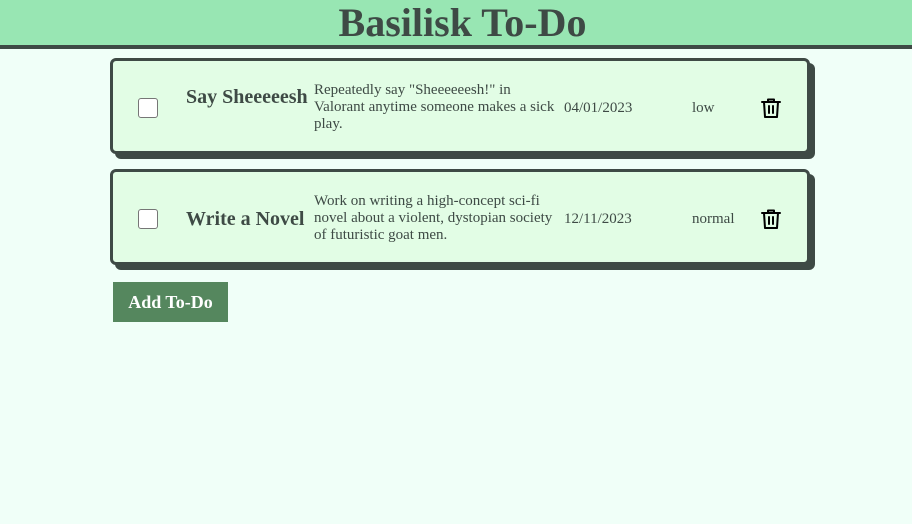  What do you see at coordinates (245, 219) in the screenshot?
I see `todo-title: Write a Novel` at bounding box center [245, 219].